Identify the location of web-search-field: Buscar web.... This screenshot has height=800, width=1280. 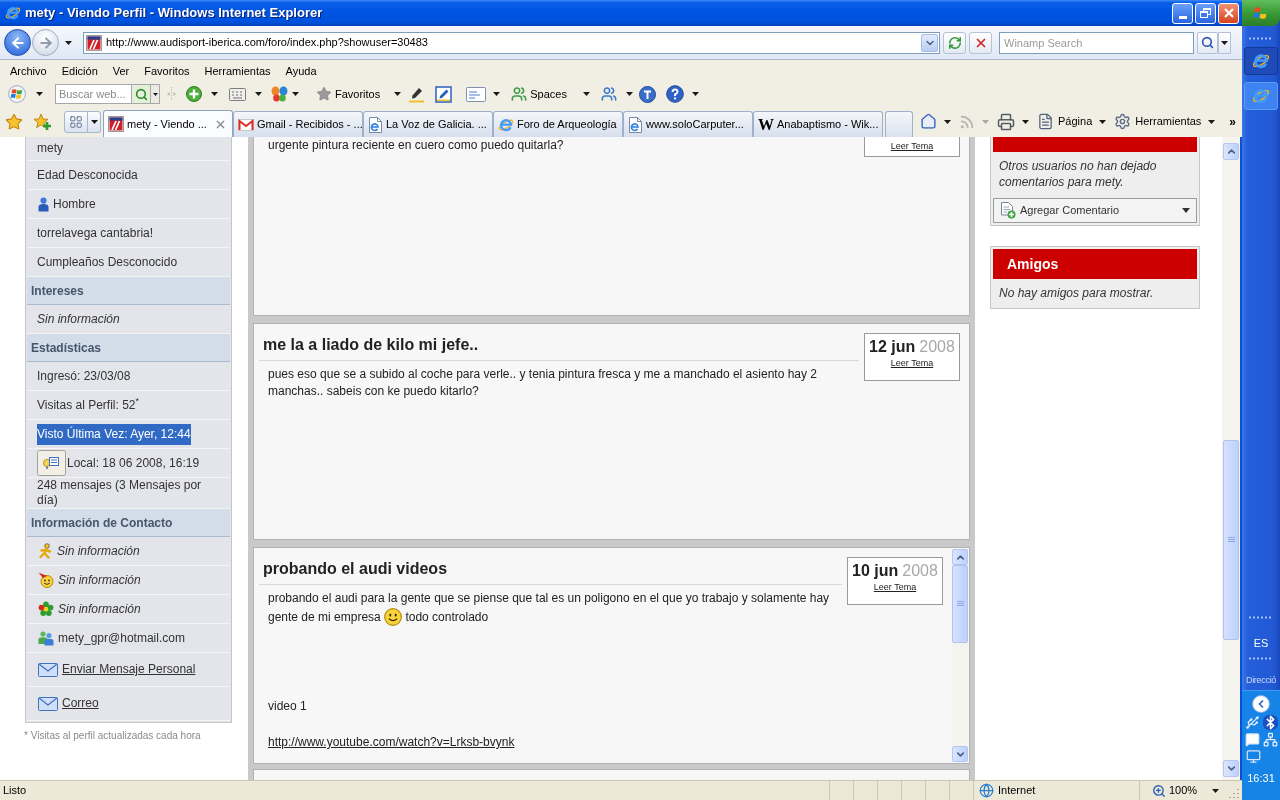
(93, 94).